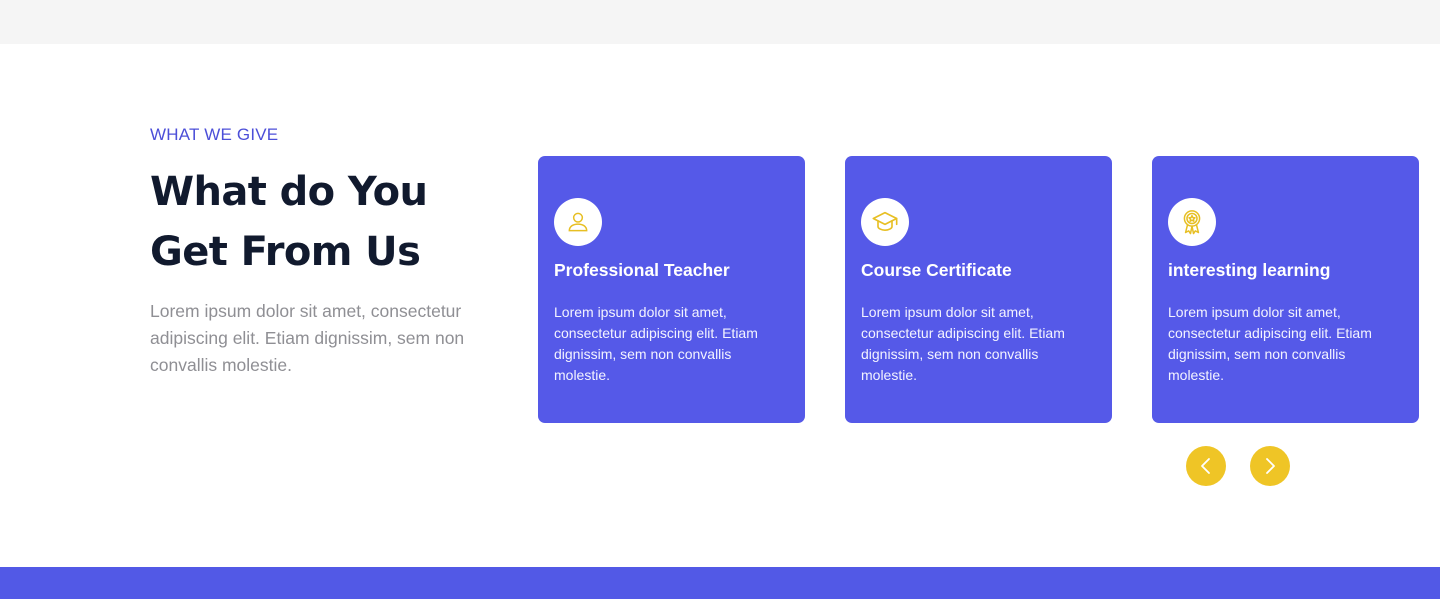  What do you see at coordinates (578, 222) in the screenshot?
I see `user-icon` at bounding box center [578, 222].